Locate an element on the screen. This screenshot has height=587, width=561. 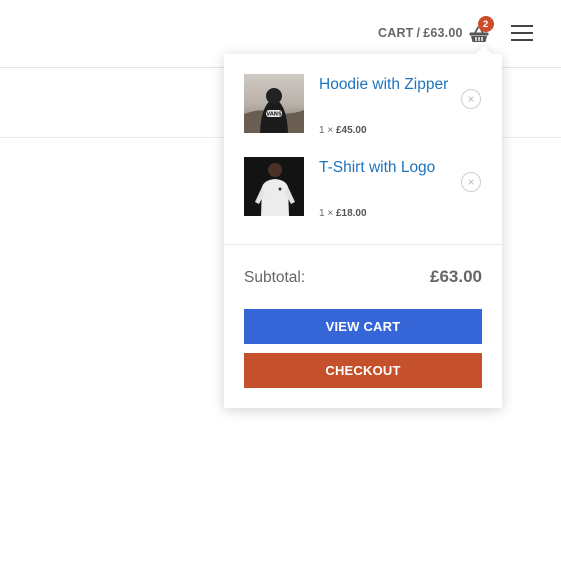
cart-count-badge: 2 is located at coordinates (485, 24).